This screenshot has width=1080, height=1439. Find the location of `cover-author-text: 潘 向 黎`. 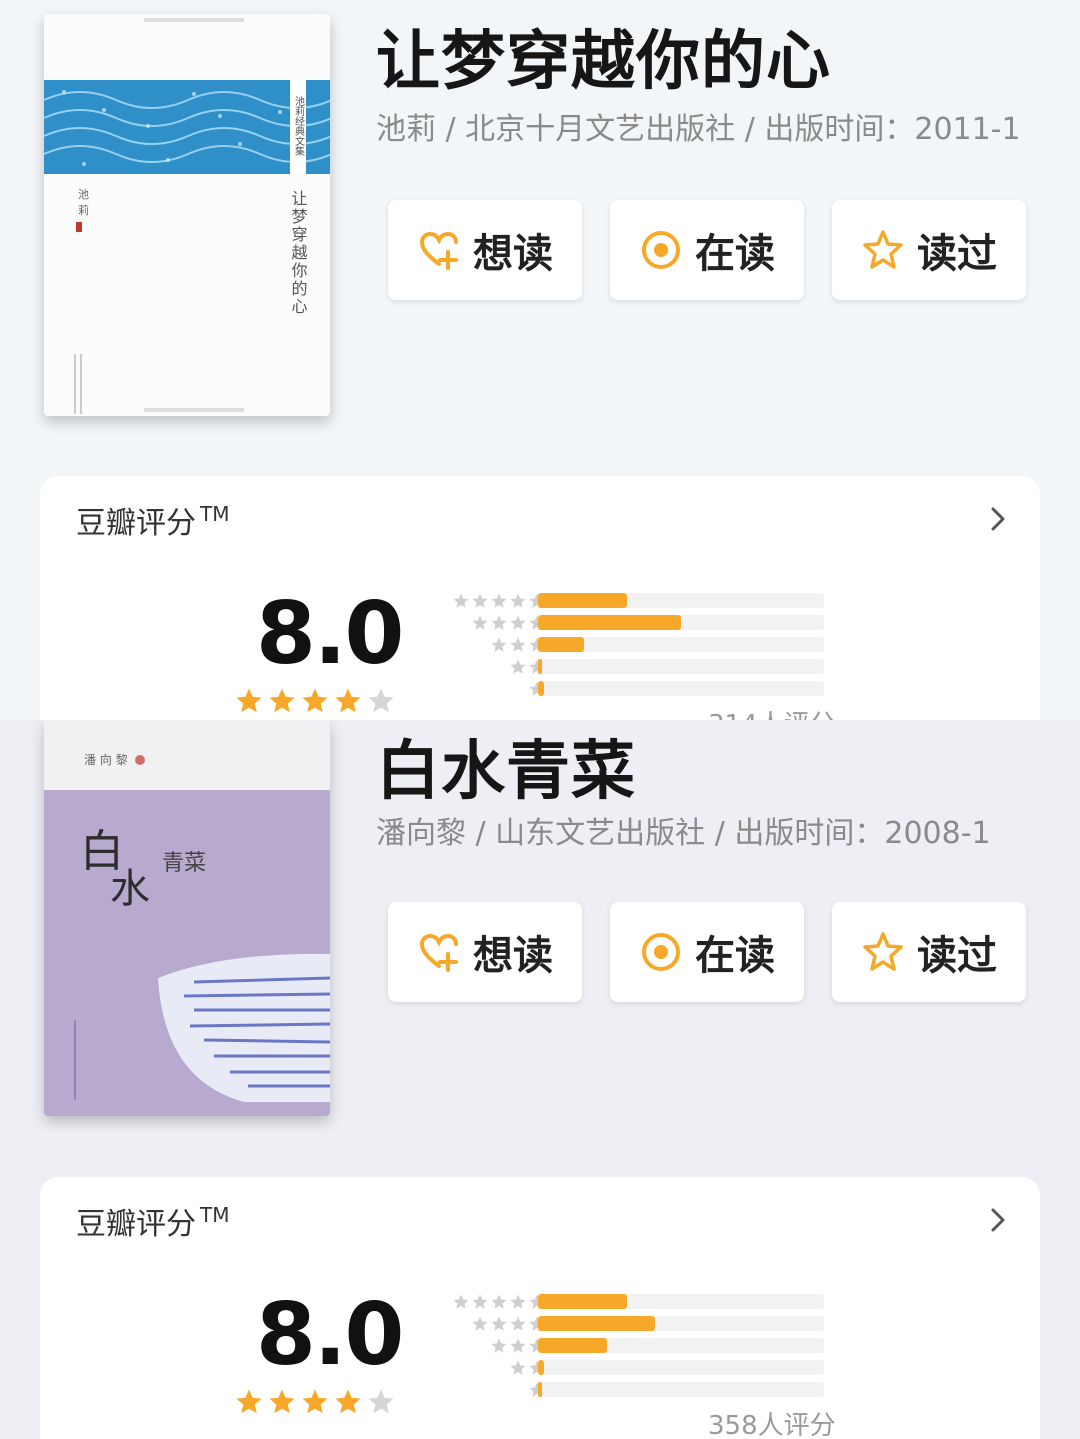

cover-author-text: 潘 向 黎 is located at coordinates (106, 759).